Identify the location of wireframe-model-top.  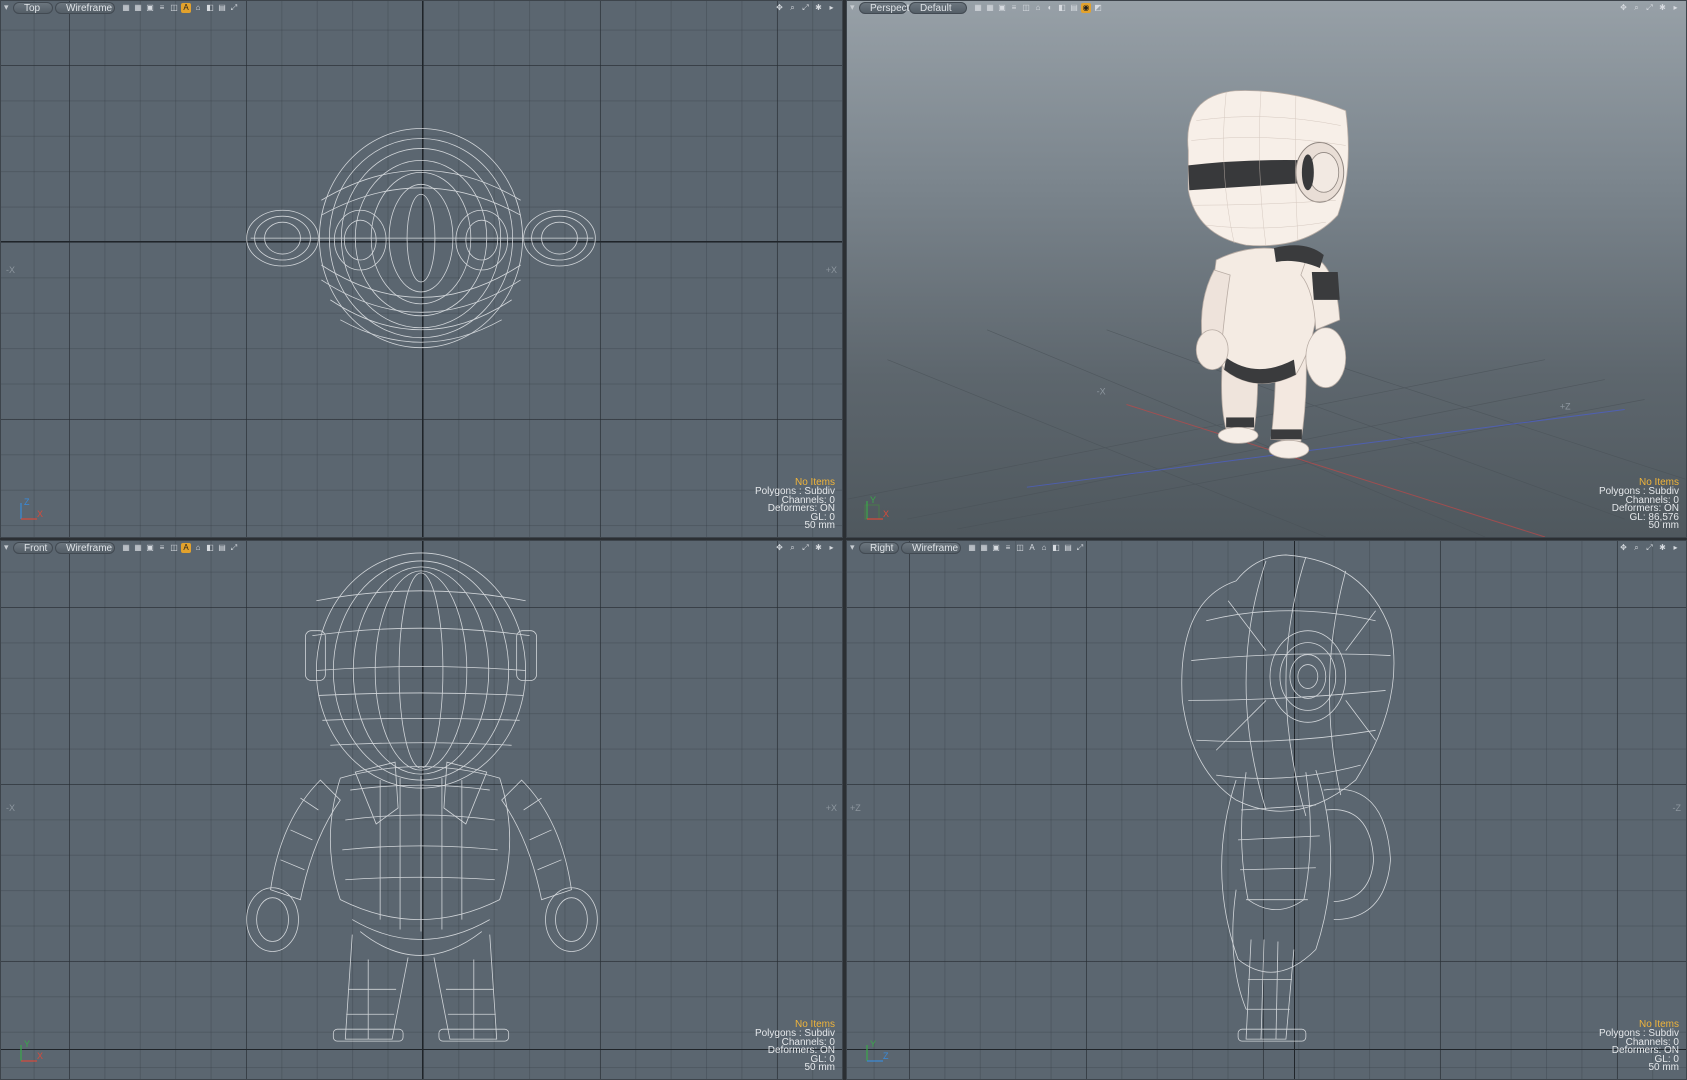
(421, 238).